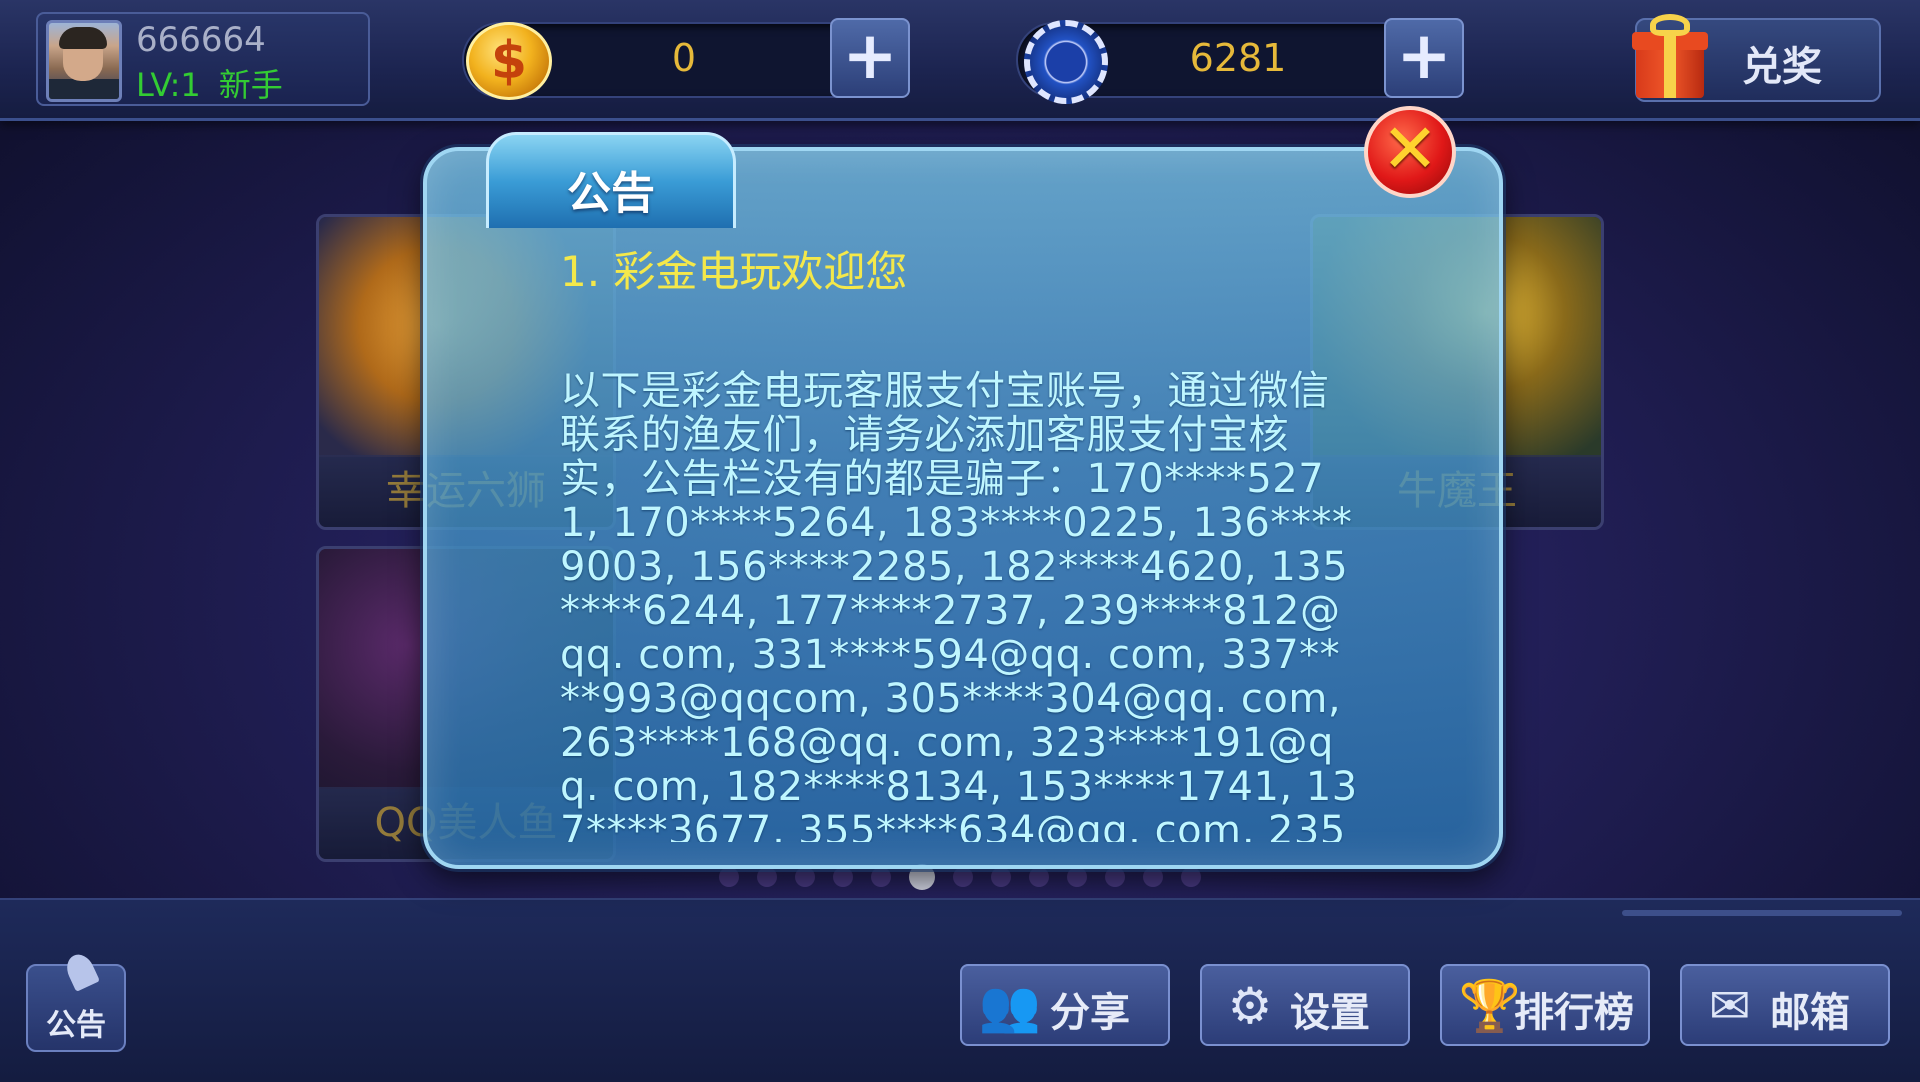 The height and width of the screenshot is (1082, 1920). What do you see at coordinates (734, 271) in the screenshot?
I see `notice-title: 1. 彩金电玩欢迎您` at bounding box center [734, 271].